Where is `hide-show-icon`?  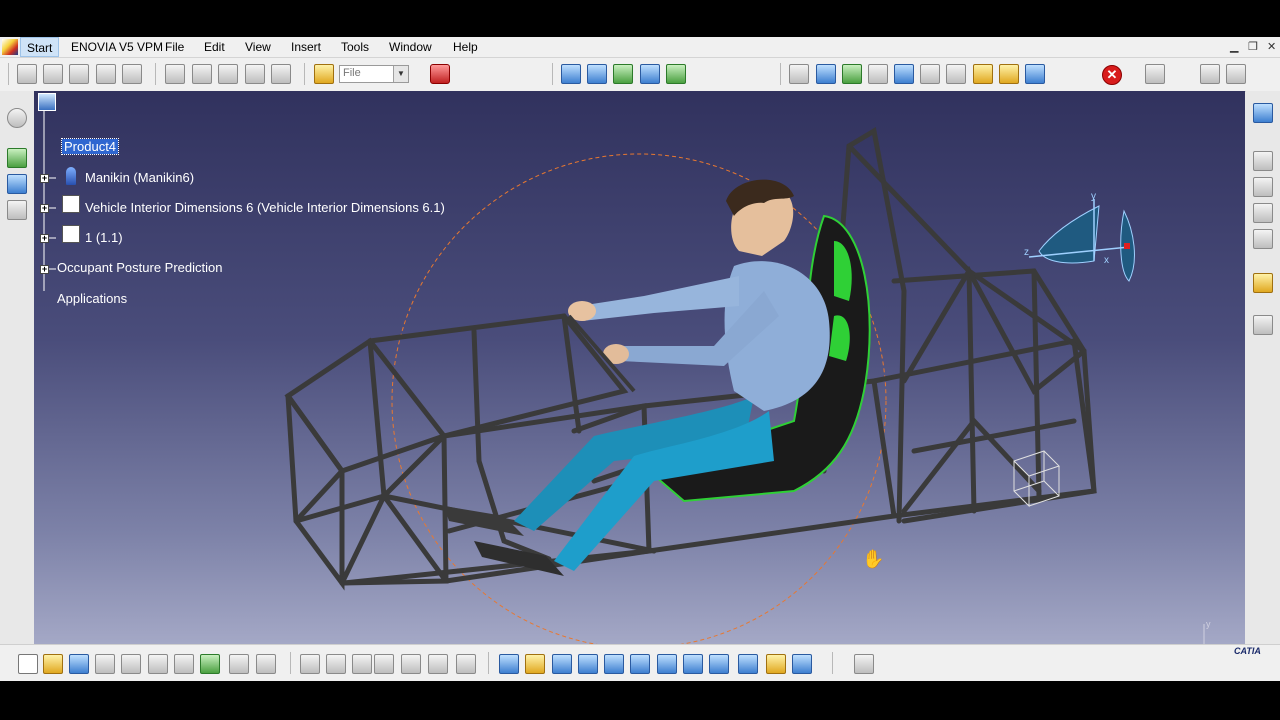
hide-show-icon is located at coordinates (776, 664).